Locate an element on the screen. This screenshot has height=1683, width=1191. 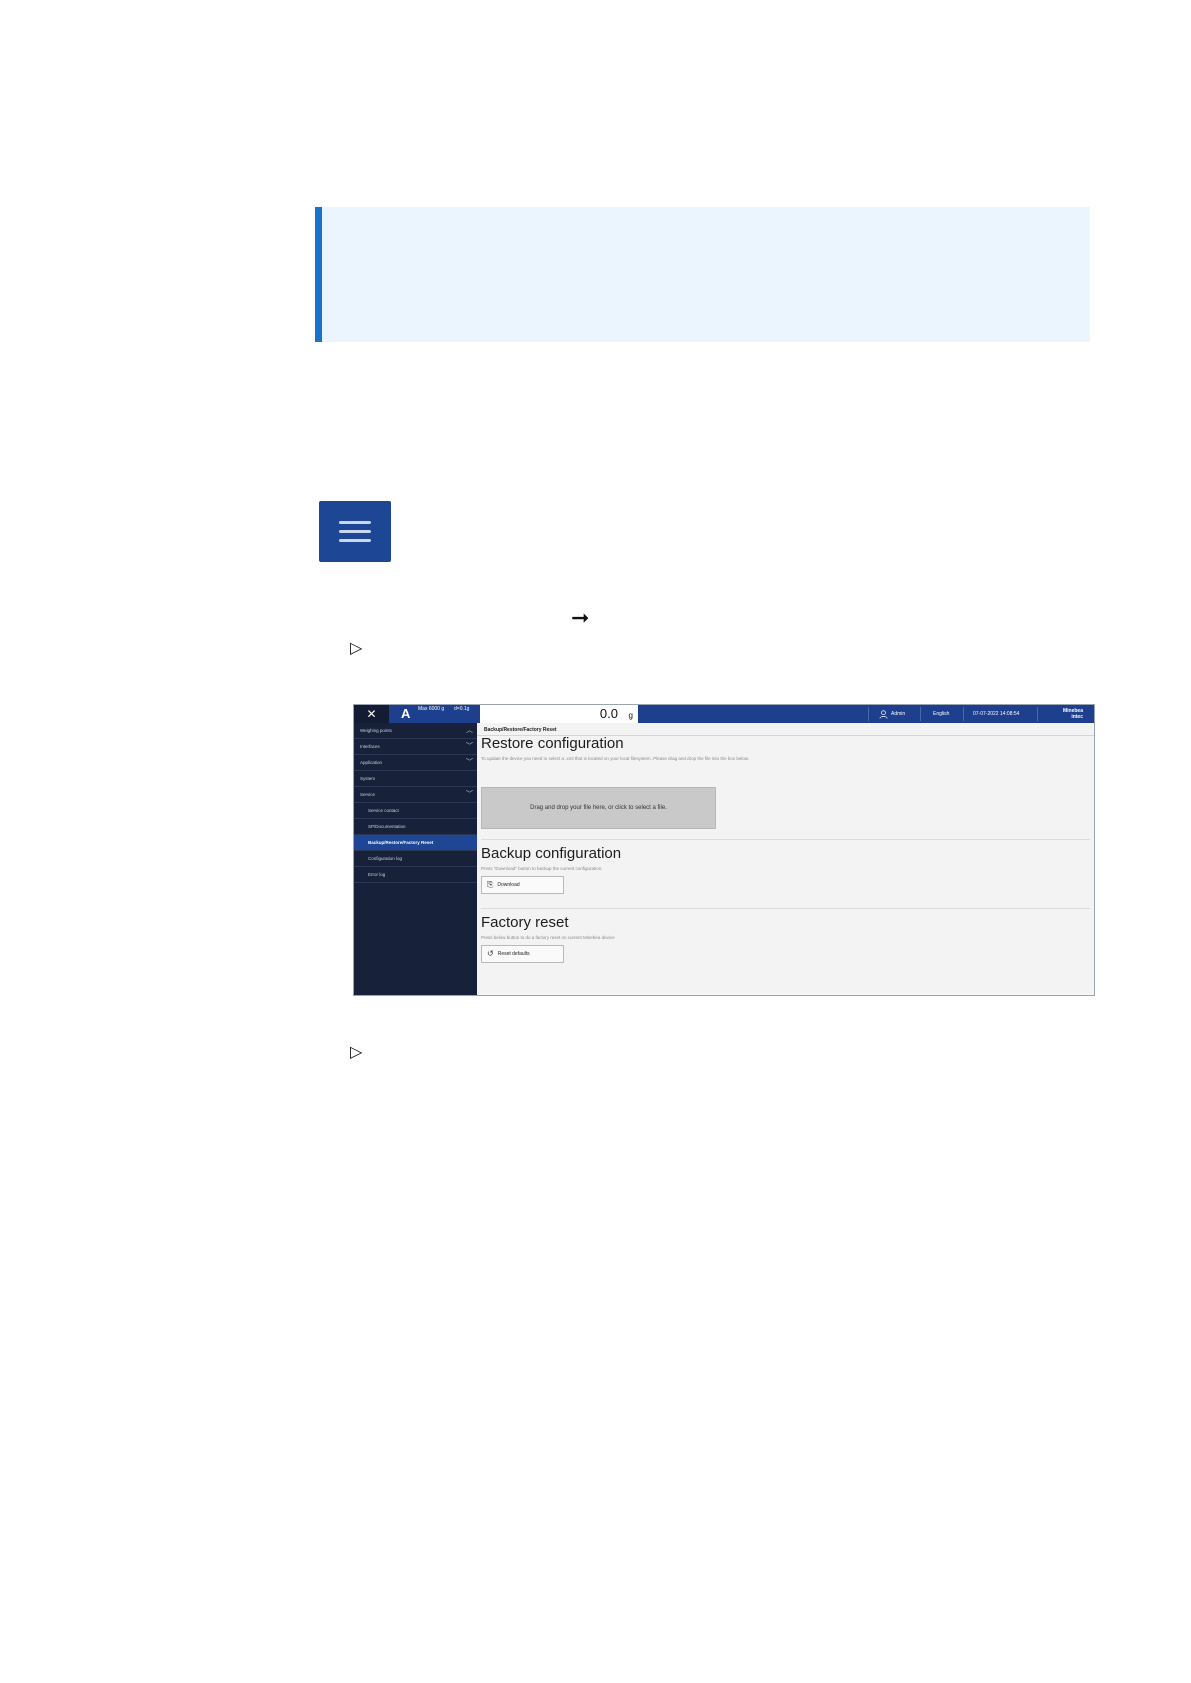
hamburger-icon is located at coordinates (355, 522).